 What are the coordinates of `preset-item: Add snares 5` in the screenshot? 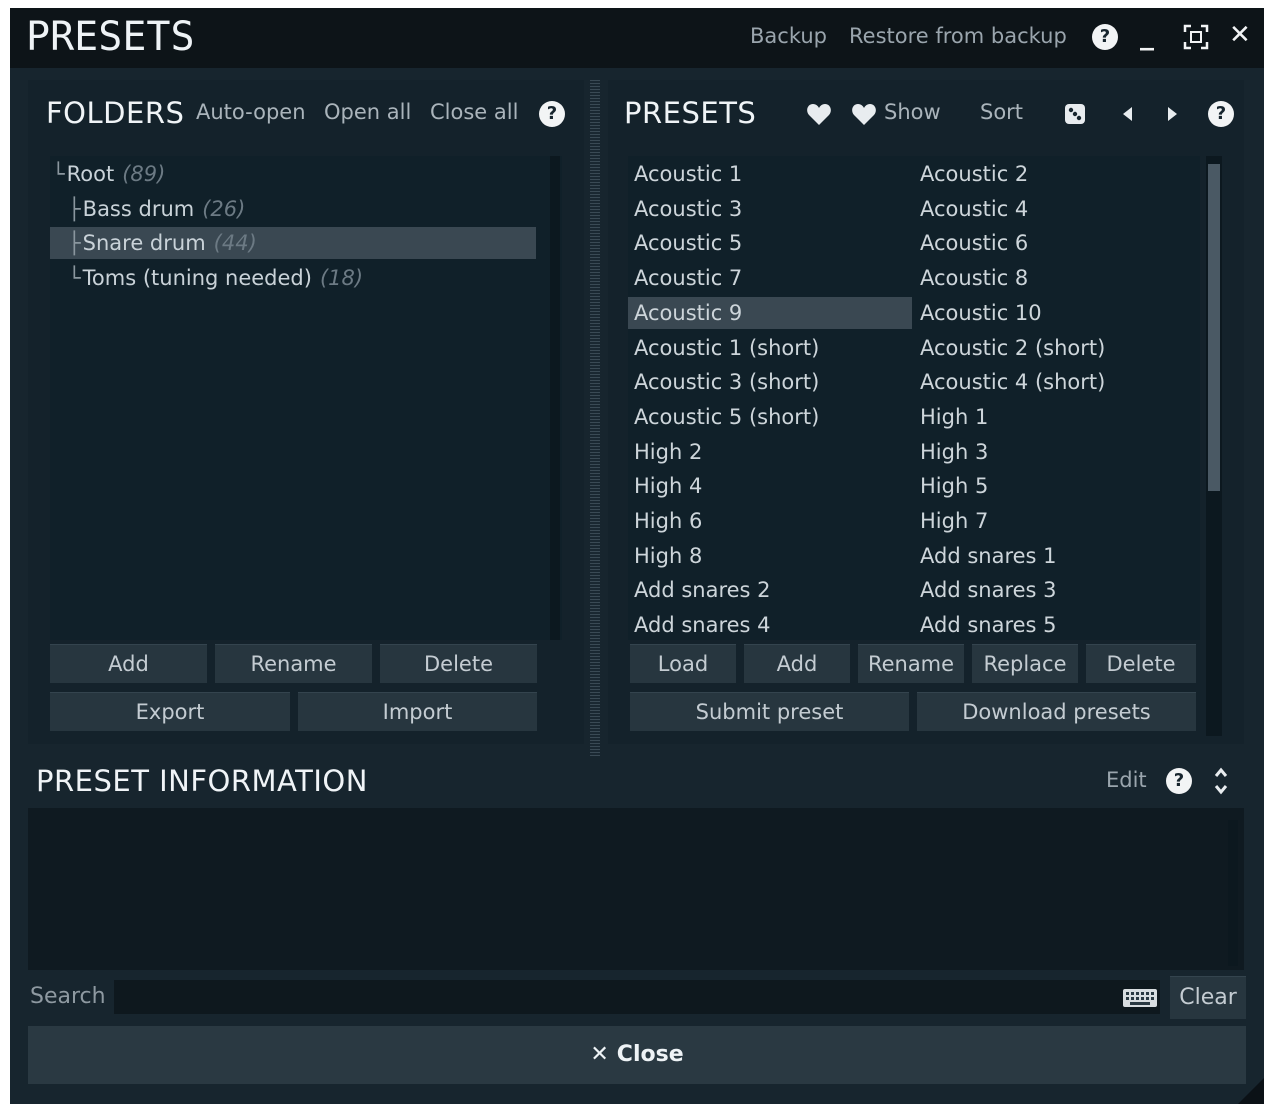 It's located at (1056, 625).